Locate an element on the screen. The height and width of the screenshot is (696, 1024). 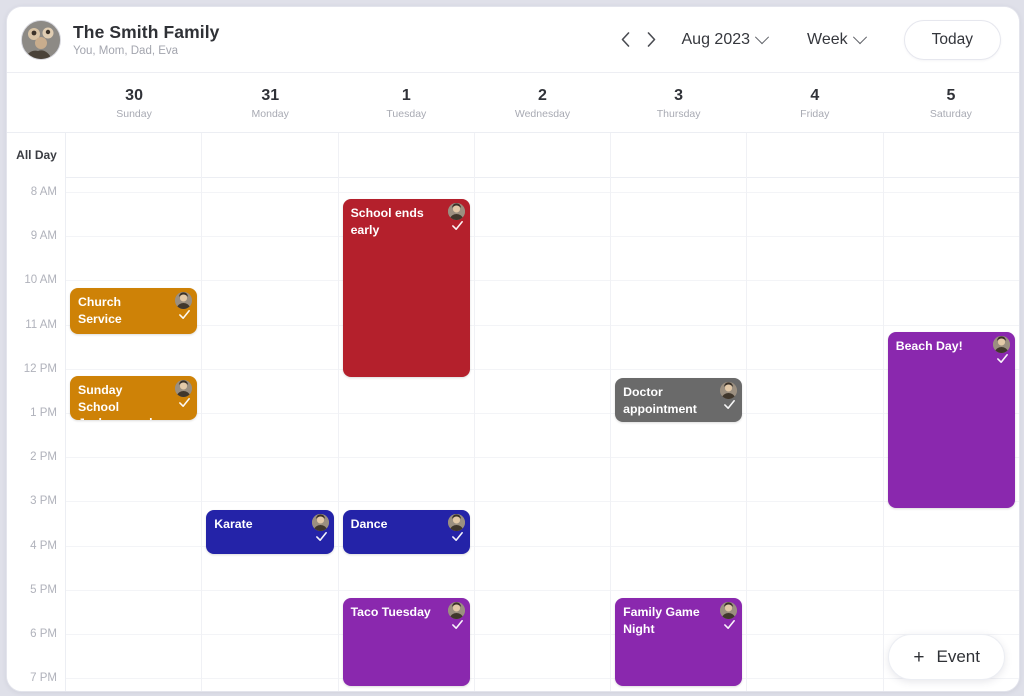
date-nav-arrows is located at coordinates (639, 40).